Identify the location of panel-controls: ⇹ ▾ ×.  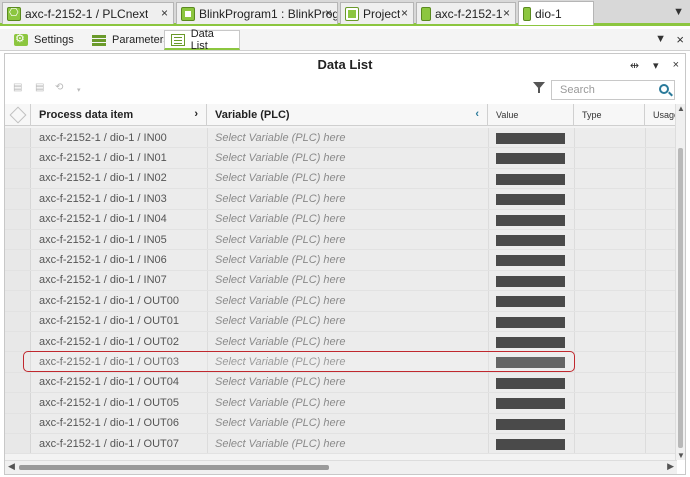
(654, 65).